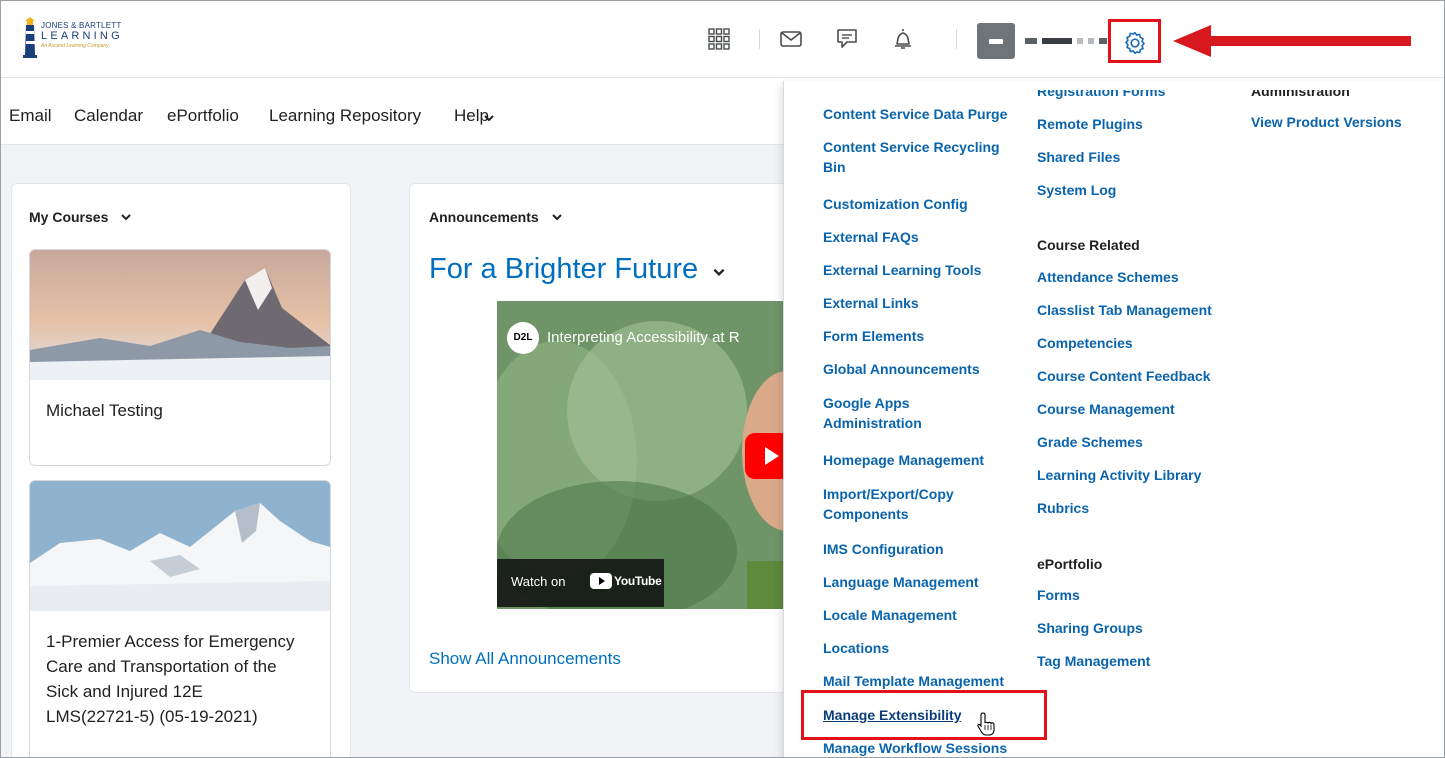 Image resolution: width=1445 pixels, height=758 pixels. What do you see at coordinates (203, 116) in the screenshot?
I see `nav-eportfolio: ePortfolio` at bounding box center [203, 116].